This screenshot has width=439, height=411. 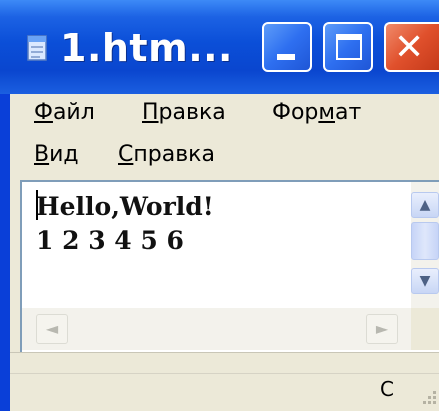 I want to click on scroll-left-button: ◄, so click(x=52, y=329).